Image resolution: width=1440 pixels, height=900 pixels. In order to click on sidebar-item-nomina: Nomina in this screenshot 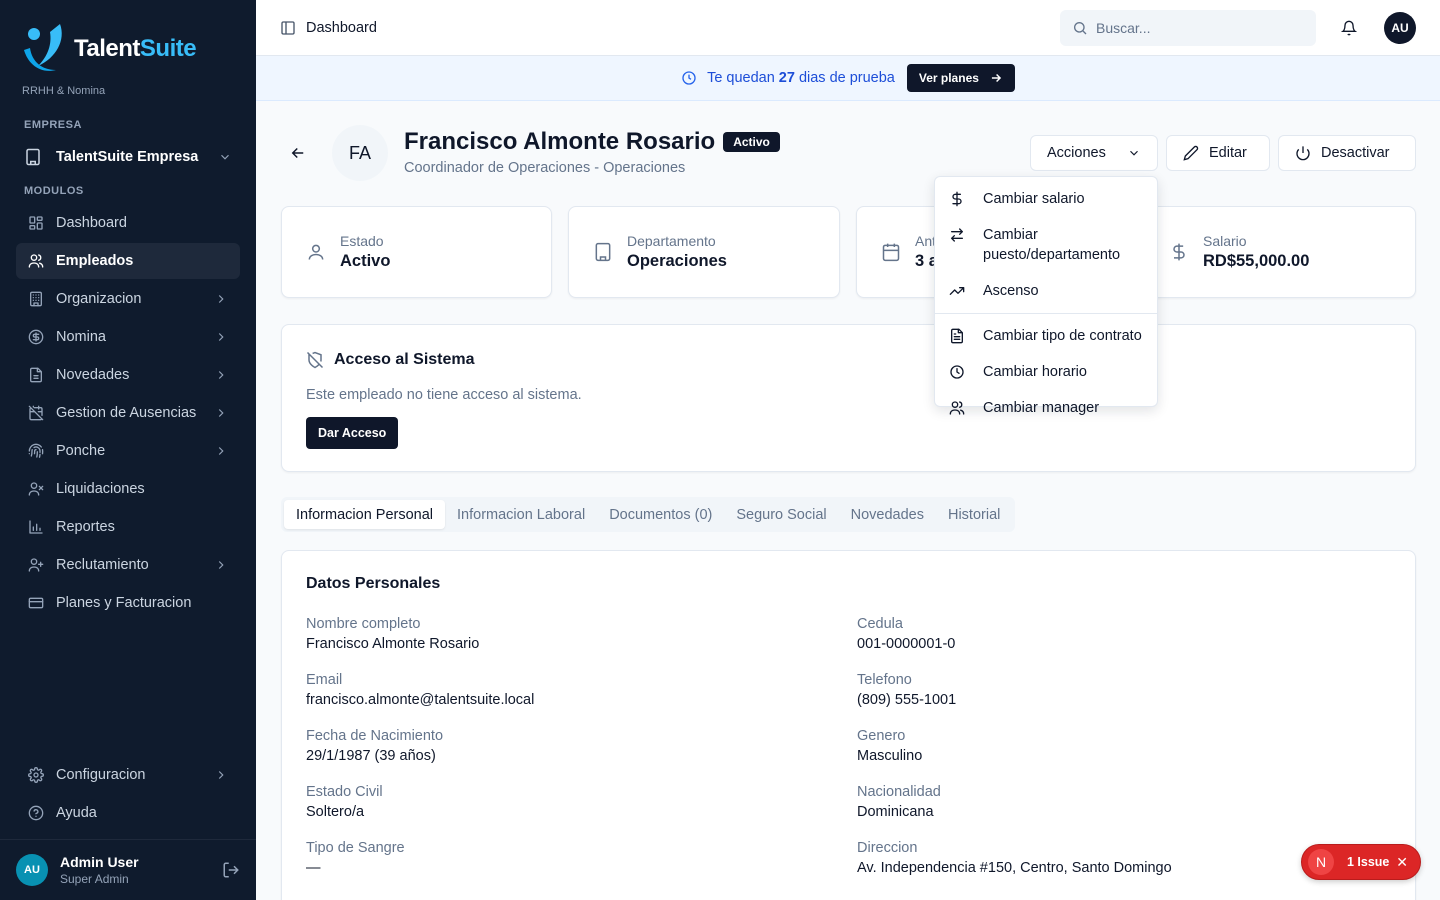, I will do `click(128, 337)`.